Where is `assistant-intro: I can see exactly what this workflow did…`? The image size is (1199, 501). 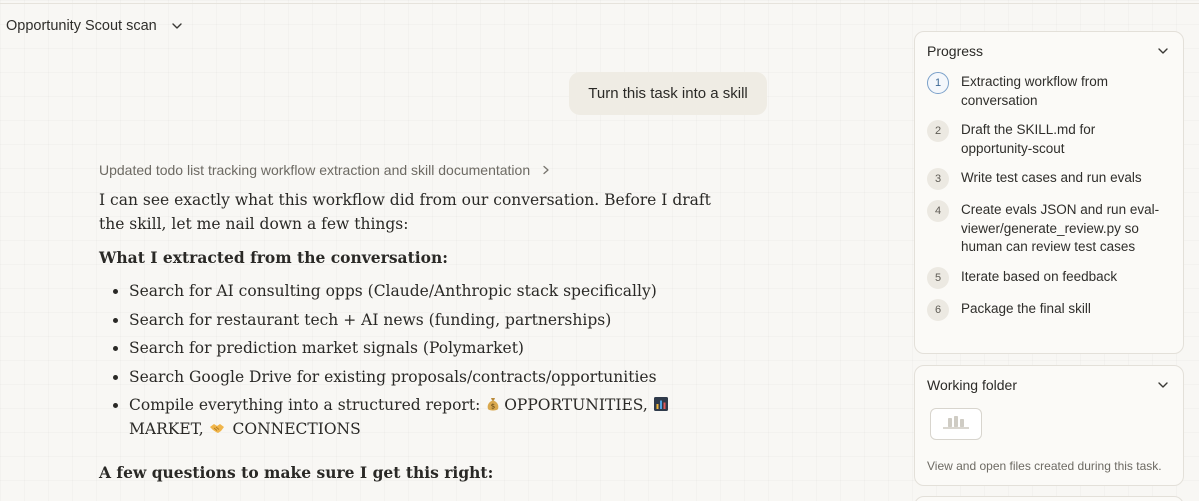 assistant-intro: I can see exactly what this workflow did… is located at coordinates (405, 212).